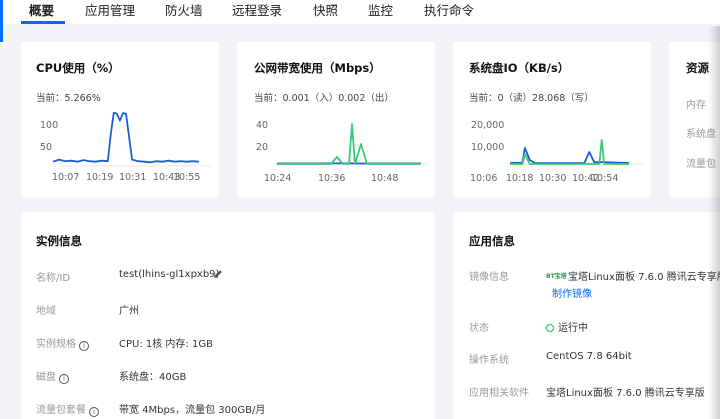 The image size is (720, 419). Describe the element at coordinates (569, 152) in the screenshot. I see `disk-series-line` at that location.